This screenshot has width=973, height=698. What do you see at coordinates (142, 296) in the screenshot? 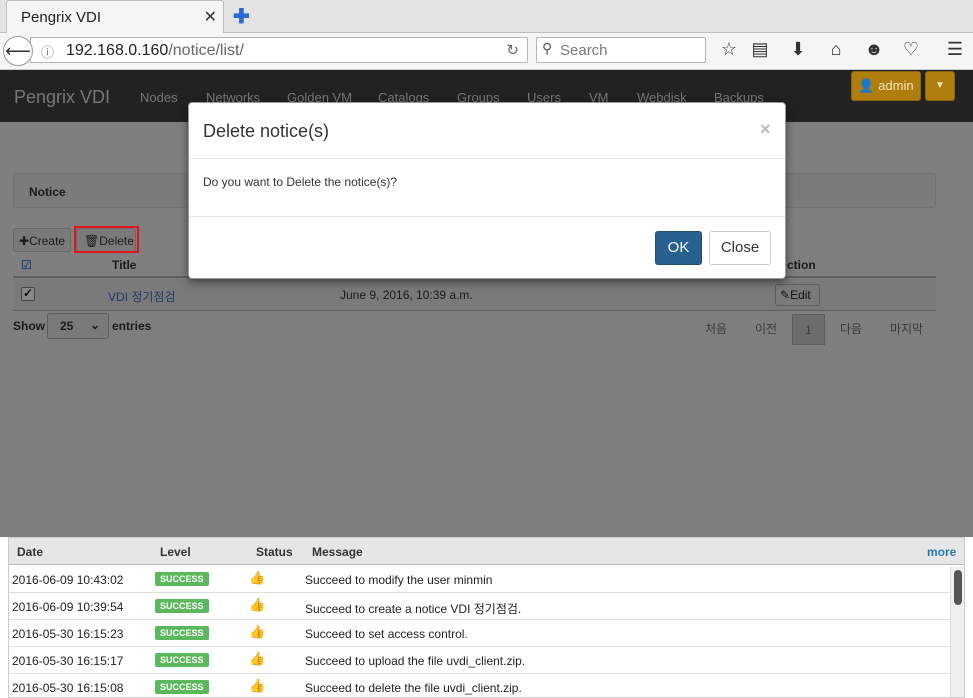
I see `row-title-link: VDI 정기점검` at bounding box center [142, 296].